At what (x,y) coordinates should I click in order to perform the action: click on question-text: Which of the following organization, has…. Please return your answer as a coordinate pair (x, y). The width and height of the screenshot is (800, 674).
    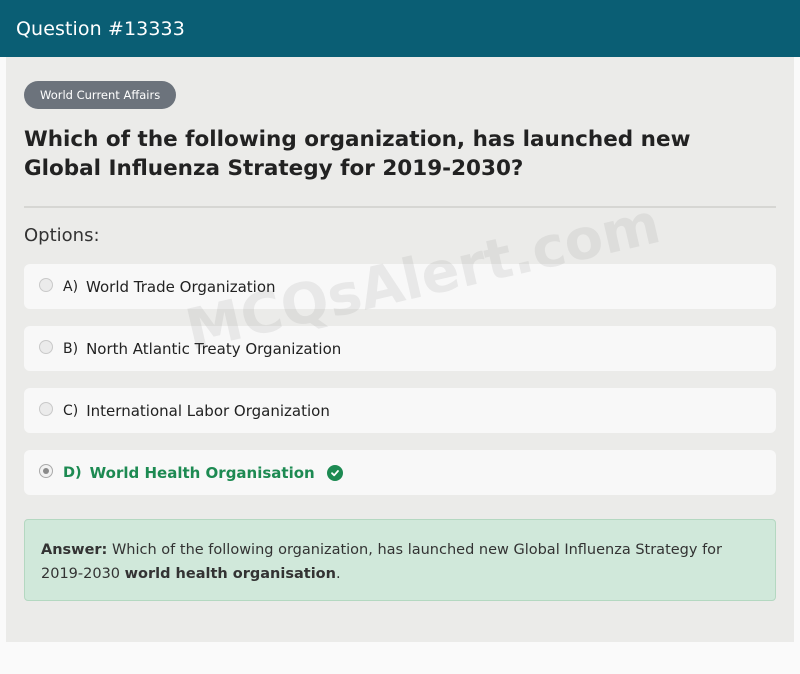
    Looking at the image, I should click on (357, 154).